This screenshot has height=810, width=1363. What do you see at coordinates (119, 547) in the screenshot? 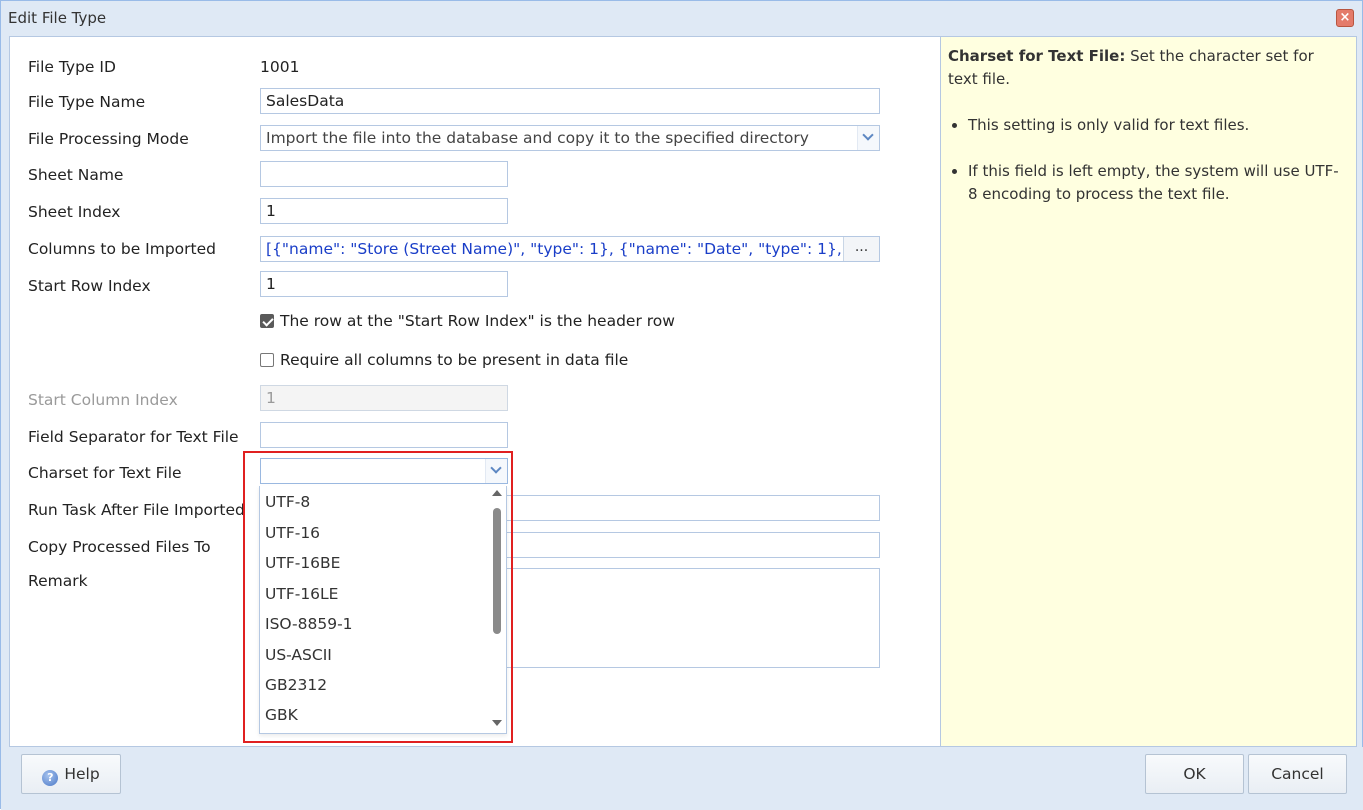
I see `copy-files-label: Copy Processed Files To` at bounding box center [119, 547].